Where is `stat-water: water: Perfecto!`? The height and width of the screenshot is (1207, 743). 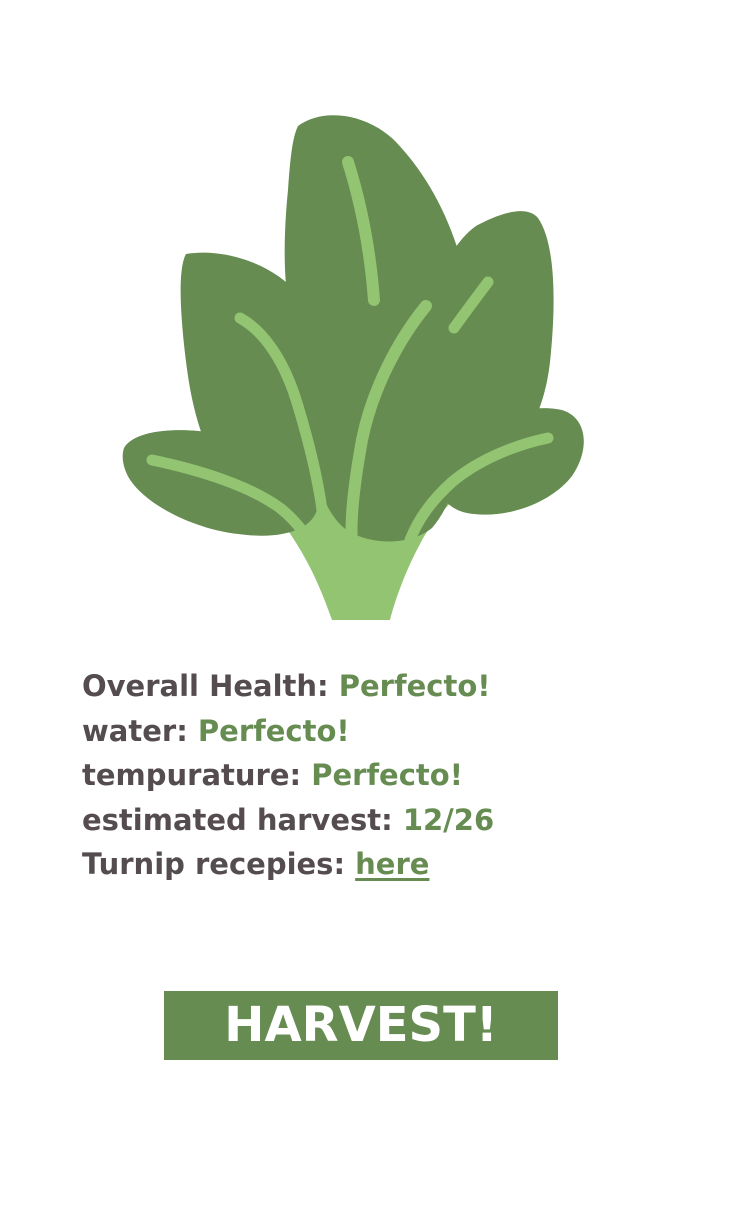 stat-water: water: Perfecto! is located at coordinates (382, 731).